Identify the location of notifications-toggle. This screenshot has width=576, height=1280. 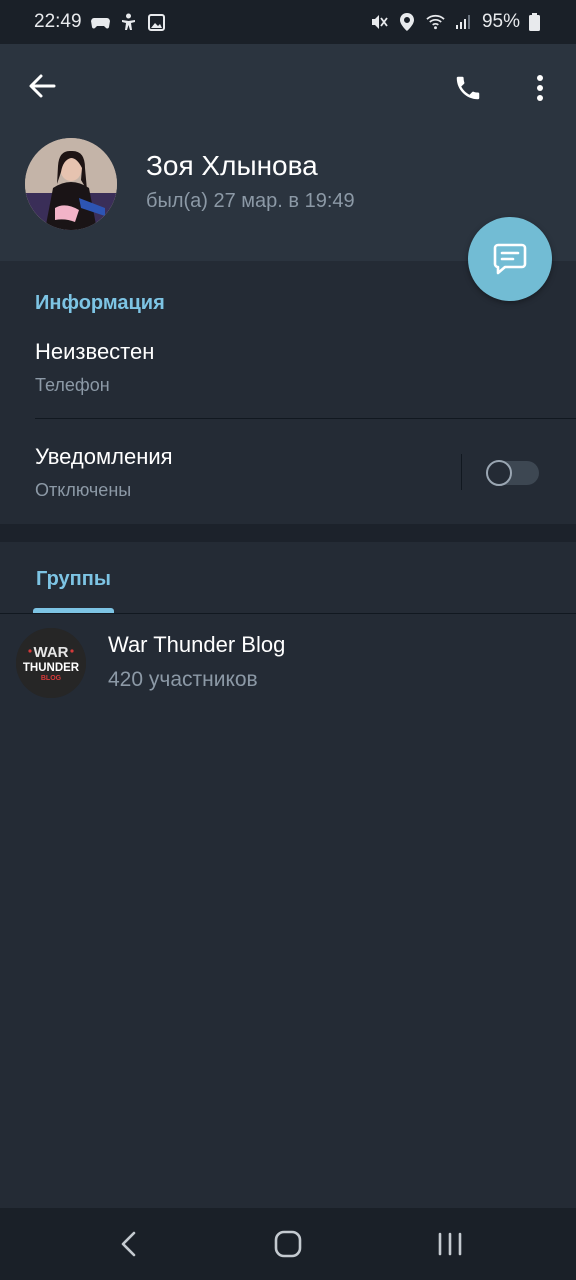
(512, 473).